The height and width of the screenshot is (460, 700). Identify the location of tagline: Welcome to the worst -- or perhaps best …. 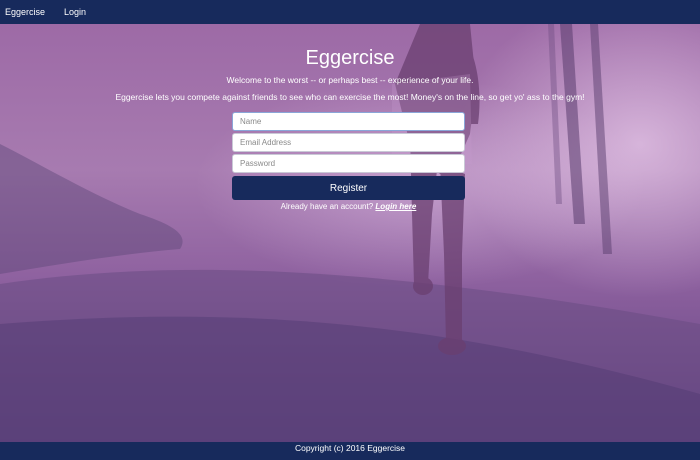
(350, 80).